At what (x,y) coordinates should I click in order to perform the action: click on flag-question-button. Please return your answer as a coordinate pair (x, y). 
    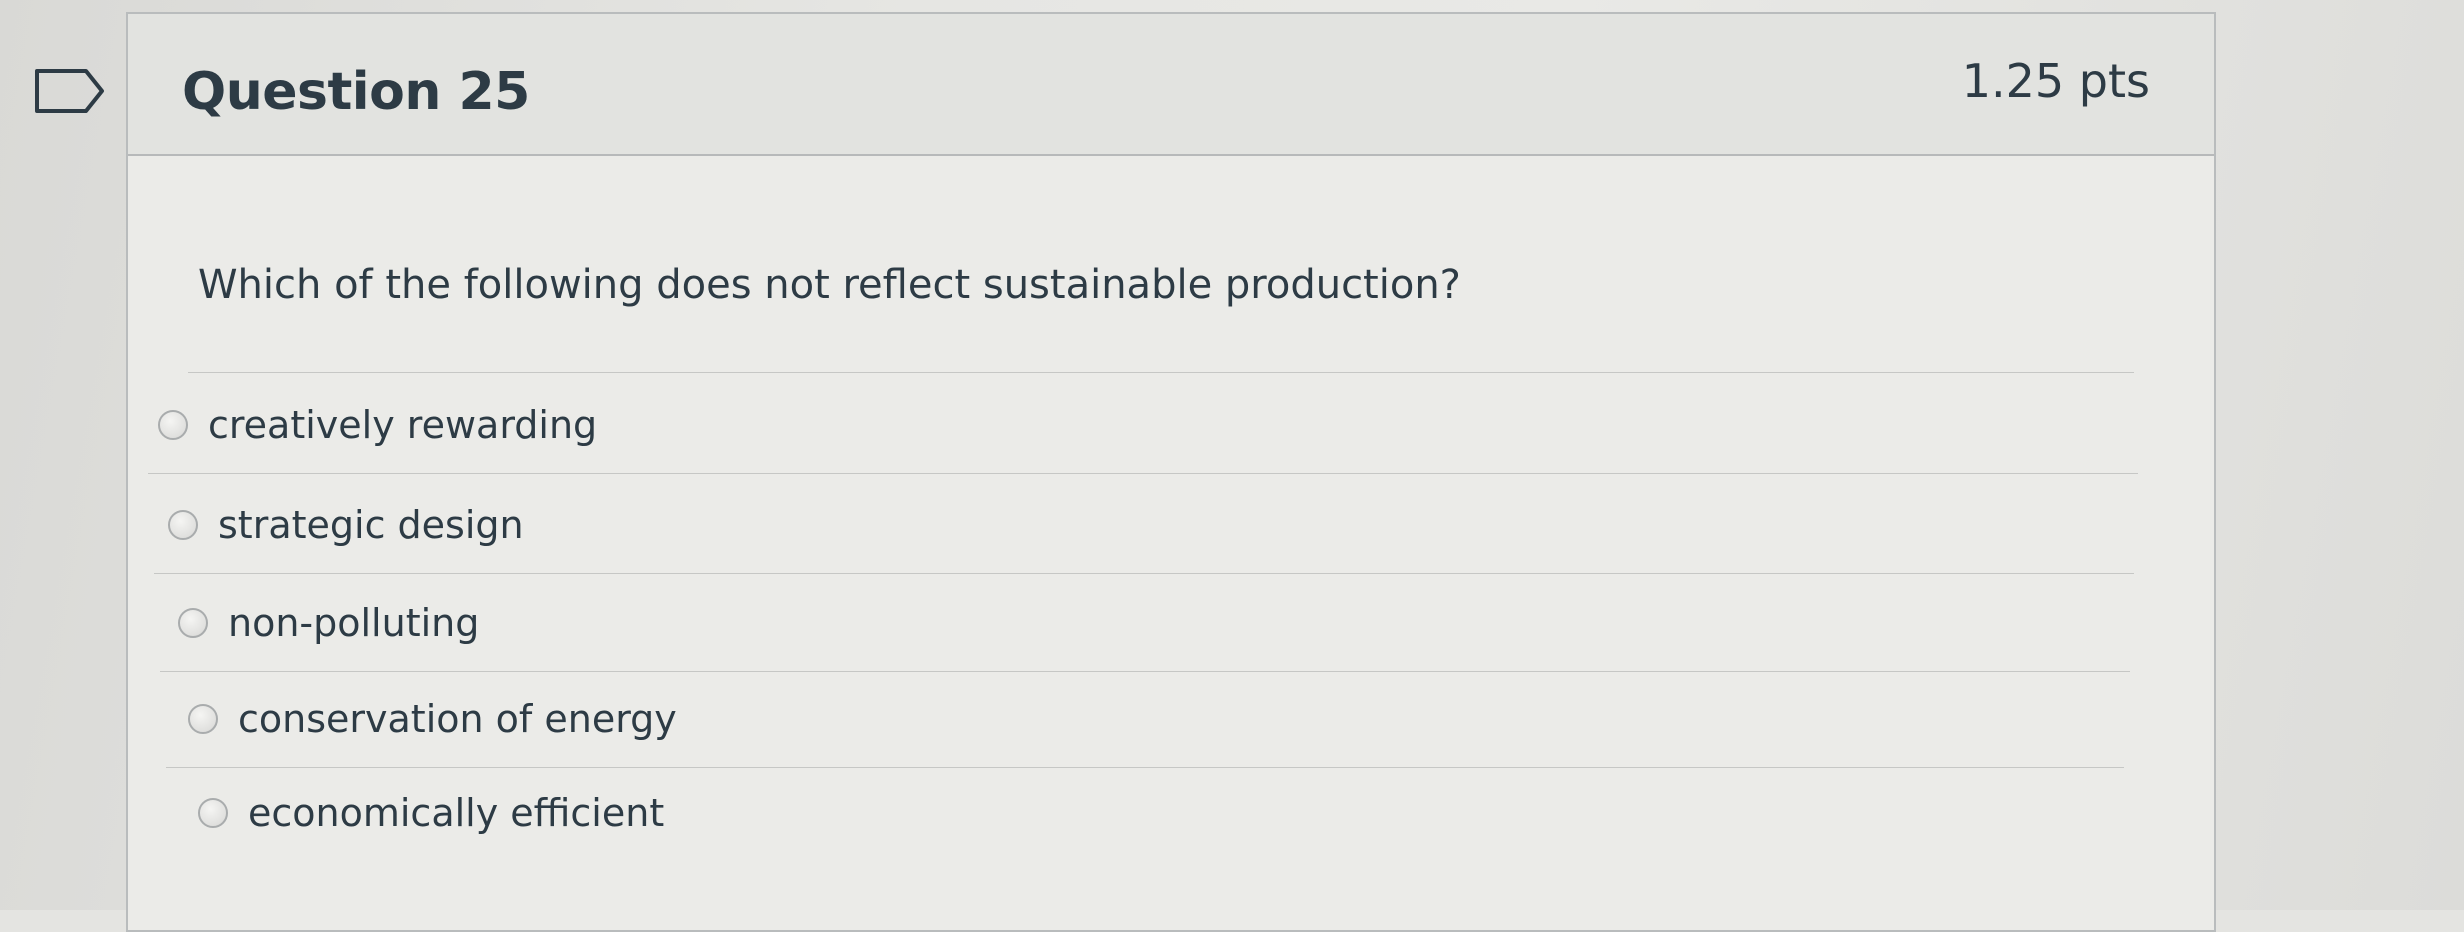
    Looking at the image, I should click on (70, 91).